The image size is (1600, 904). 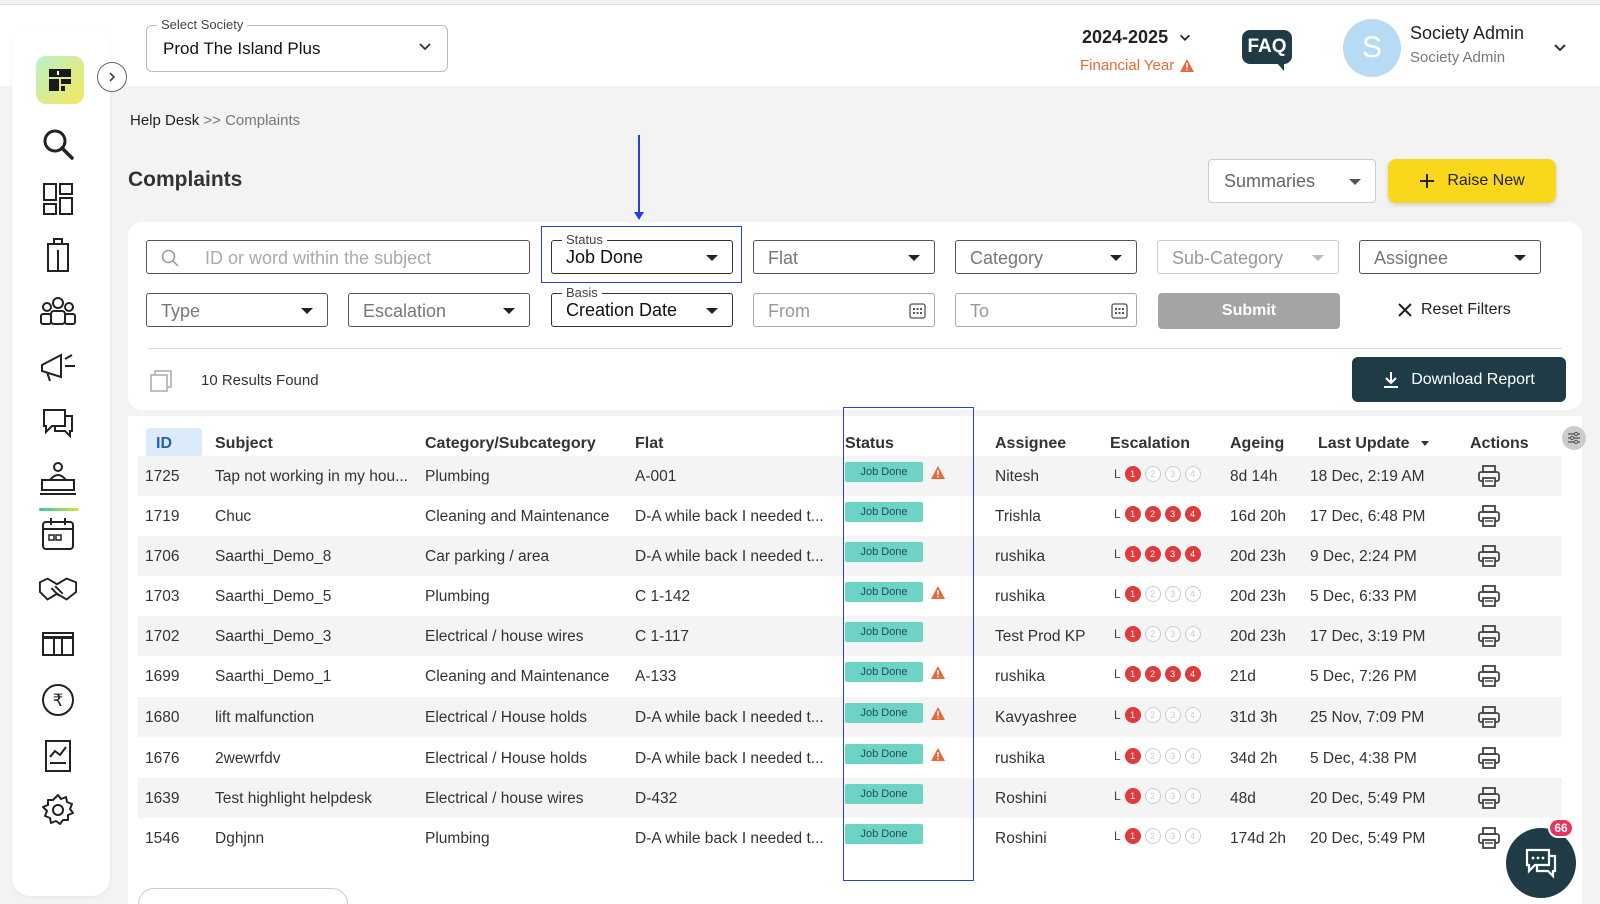 I want to click on flat-column-header: Flat, so click(x=649, y=444).